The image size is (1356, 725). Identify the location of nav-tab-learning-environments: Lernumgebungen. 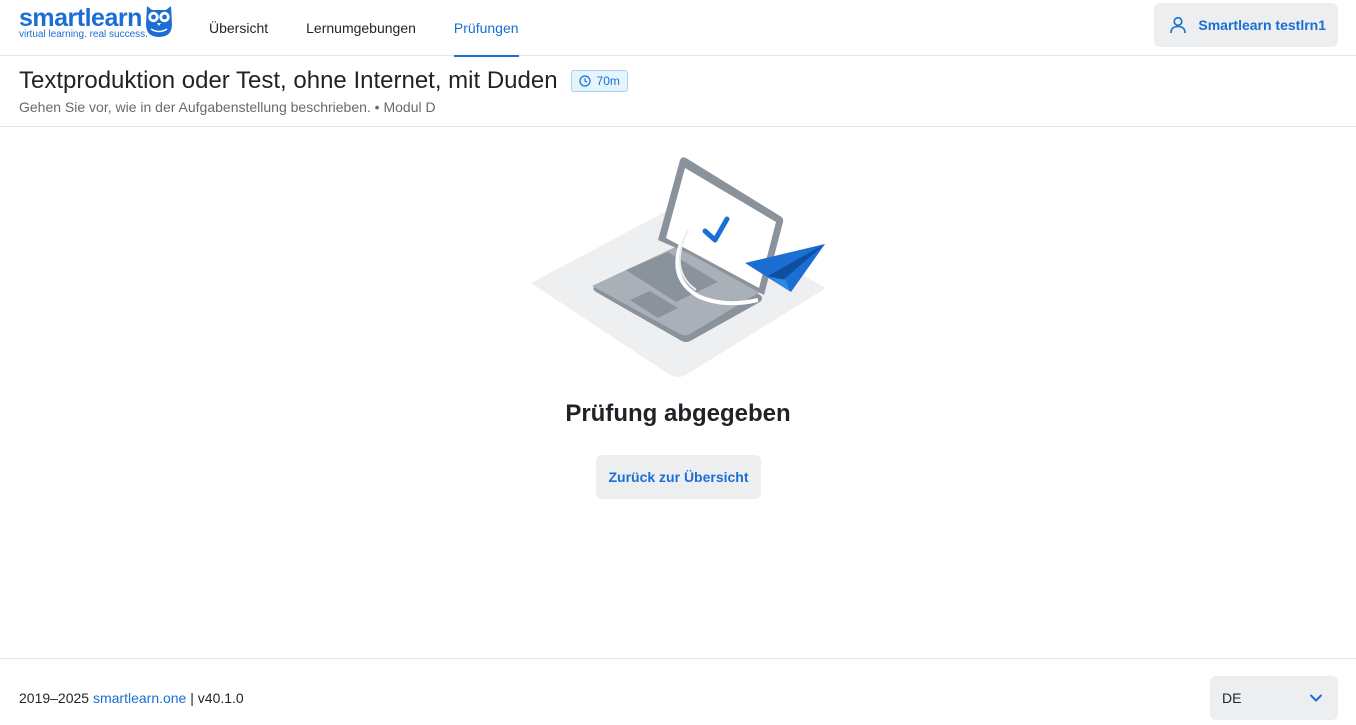
(361, 28).